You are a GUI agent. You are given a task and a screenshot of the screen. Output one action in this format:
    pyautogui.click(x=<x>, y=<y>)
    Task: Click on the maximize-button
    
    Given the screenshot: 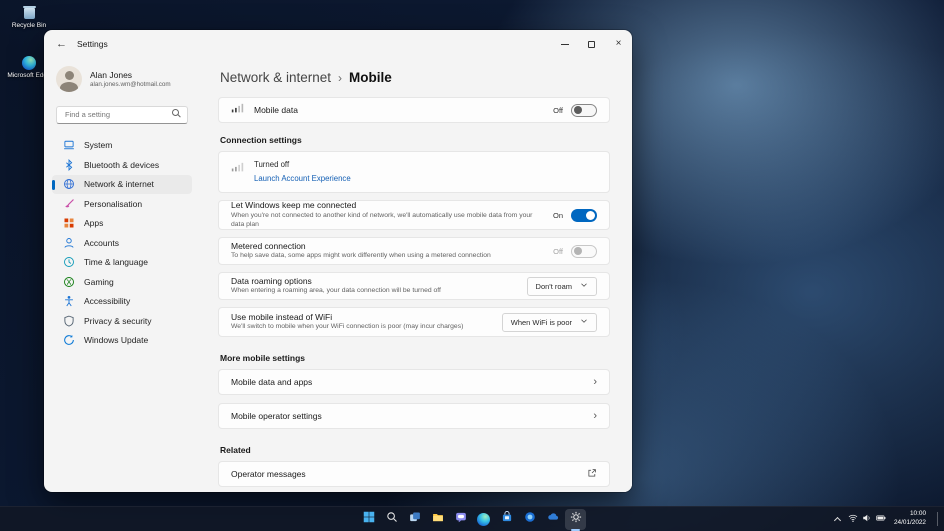 What is the action you would take?
    pyautogui.click(x=591, y=44)
    